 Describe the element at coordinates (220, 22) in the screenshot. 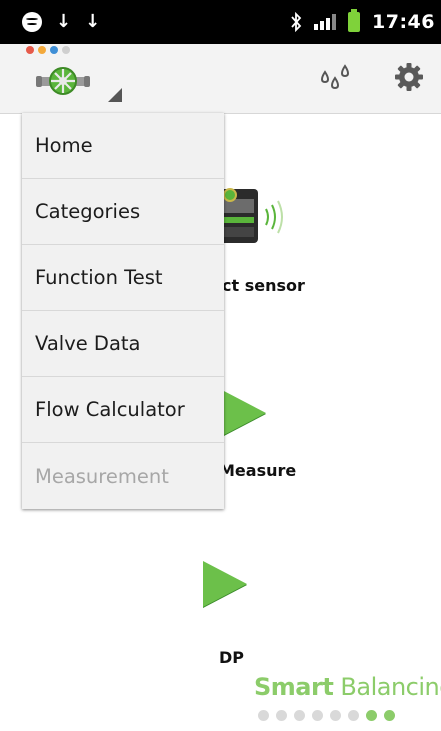

I see `status-bar: ↓ ↓ 17:46` at that location.